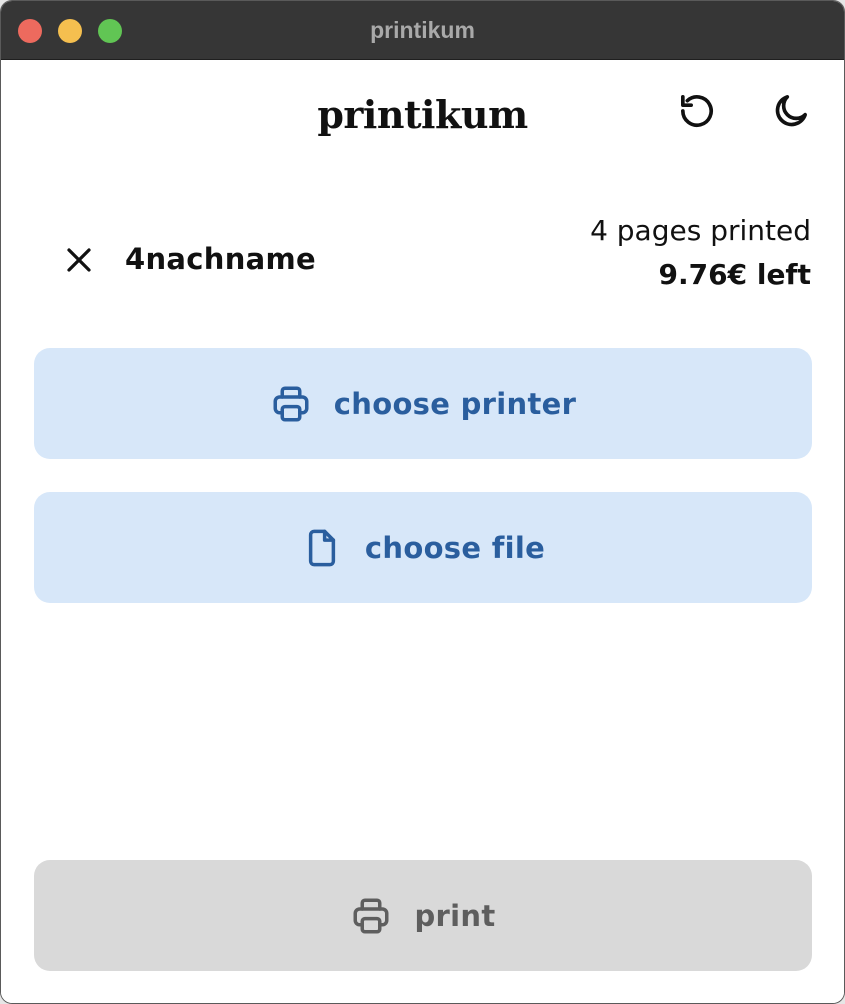  Describe the element at coordinates (322, 548) in the screenshot. I see `file-icon` at that location.